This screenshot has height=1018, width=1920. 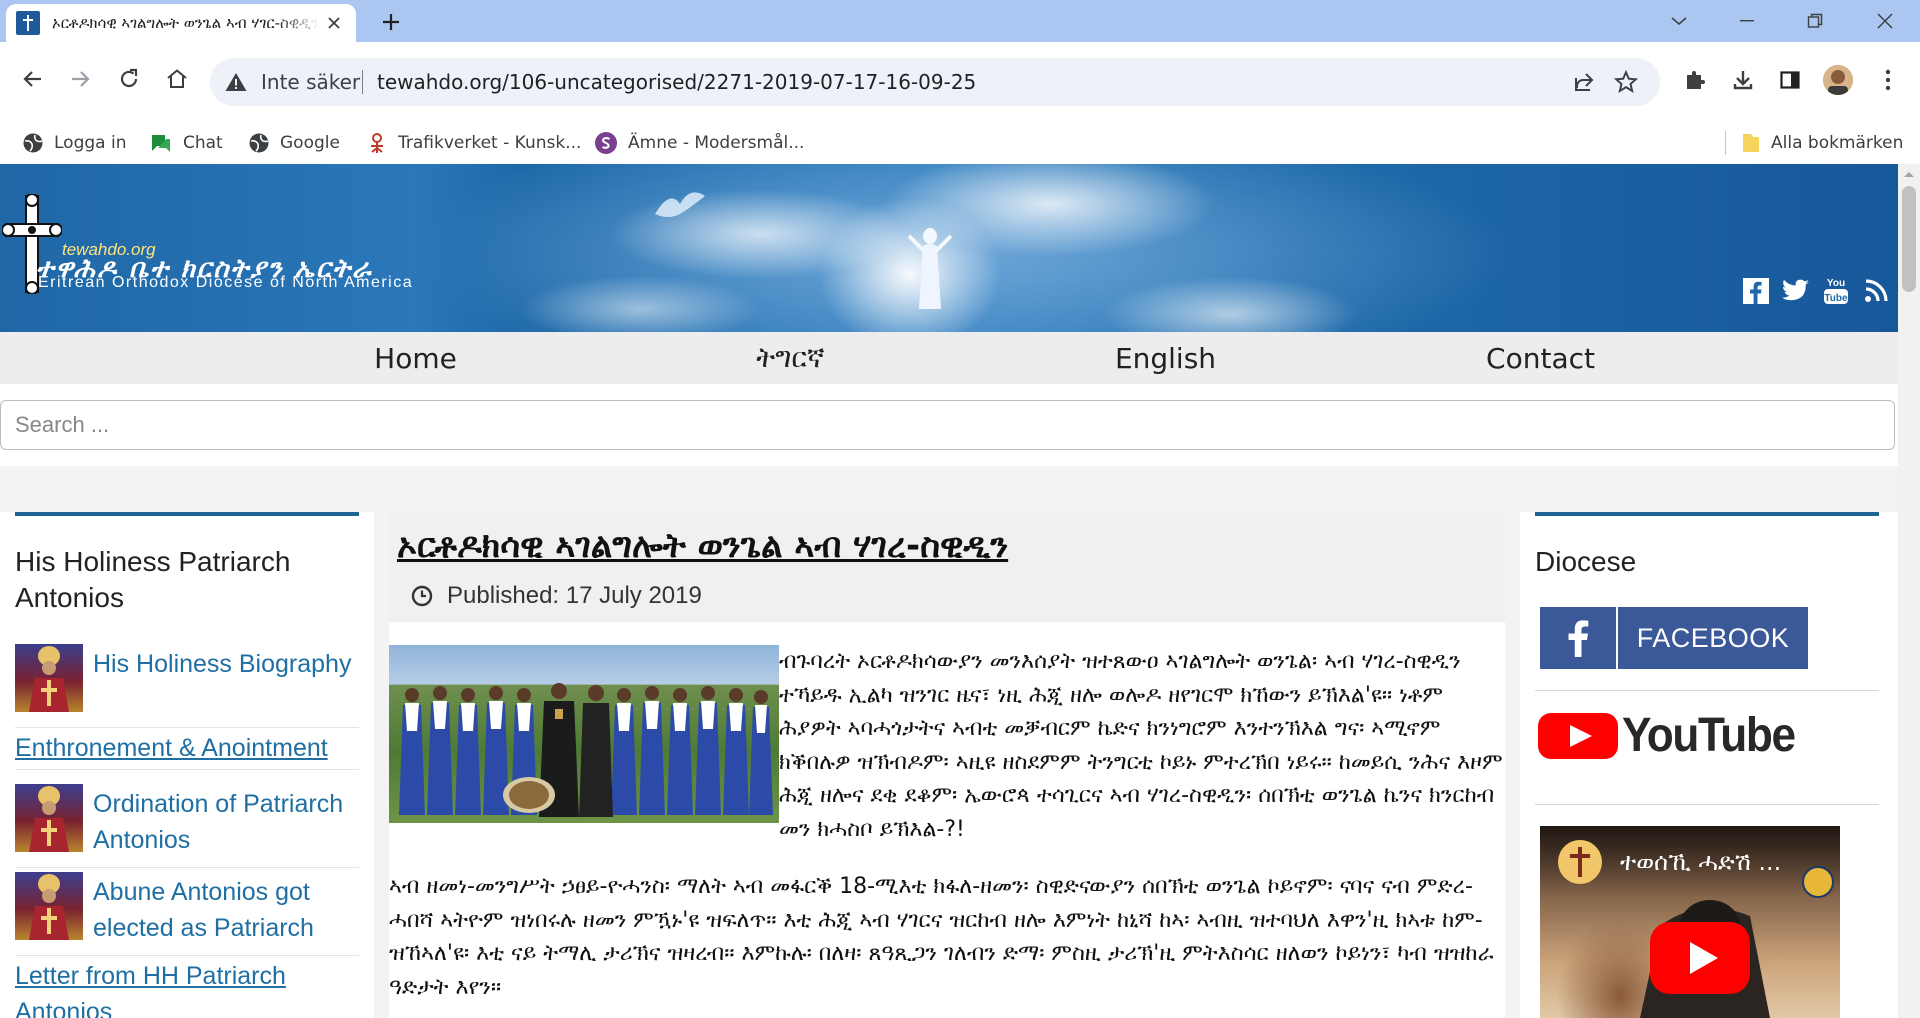 What do you see at coordinates (90, 143) in the screenshot?
I see `bookmark-label: Logga in` at bounding box center [90, 143].